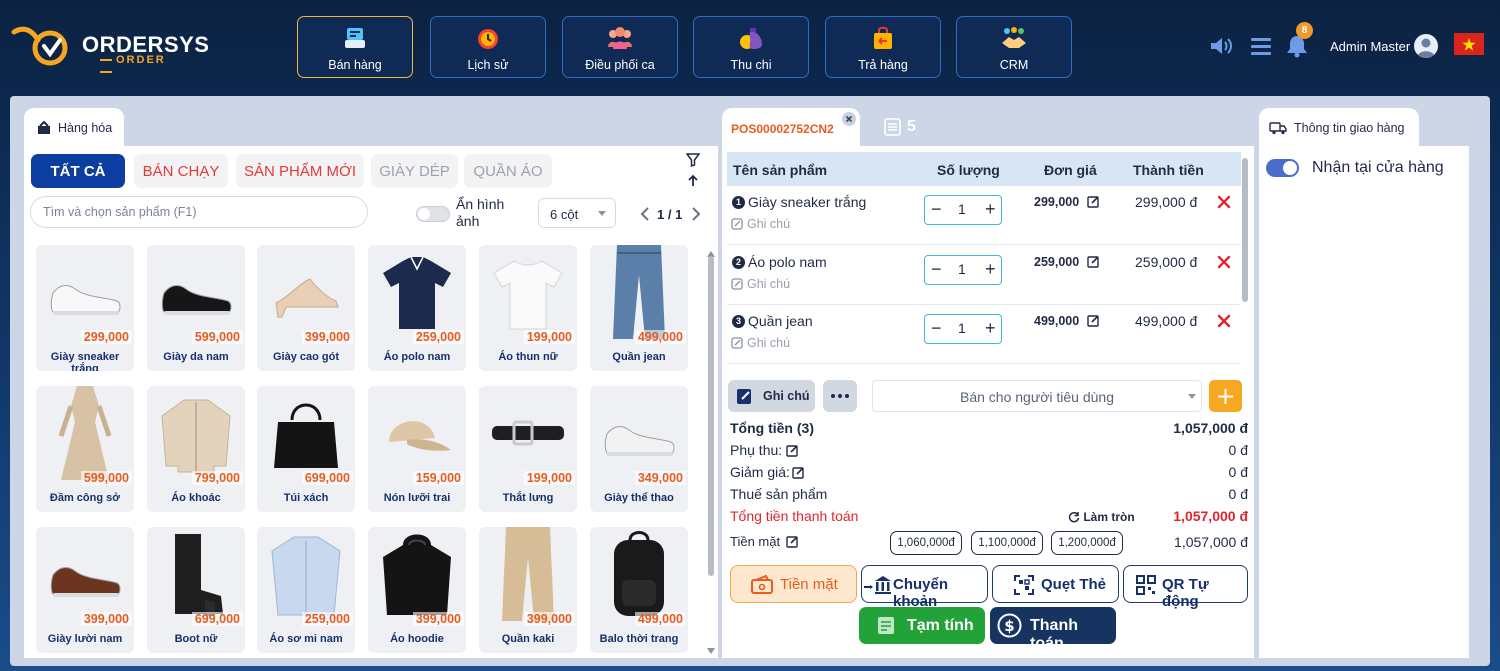  I want to click on nav-label: CRM, so click(1014, 65).